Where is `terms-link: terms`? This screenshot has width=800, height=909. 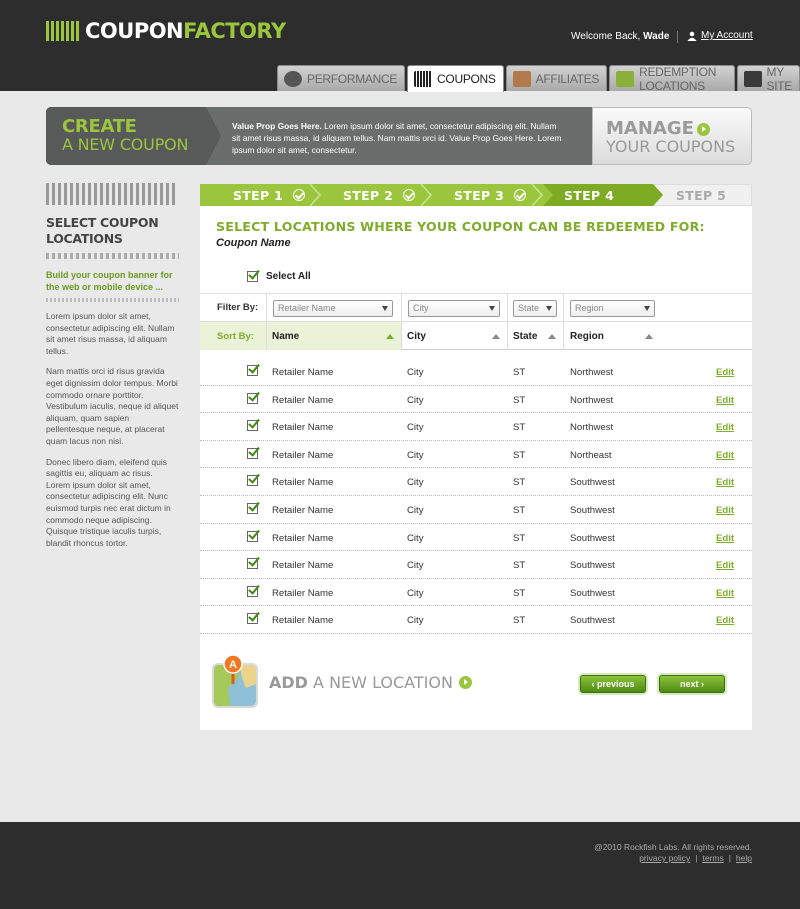 terms-link: terms is located at coordinates (712, 858).